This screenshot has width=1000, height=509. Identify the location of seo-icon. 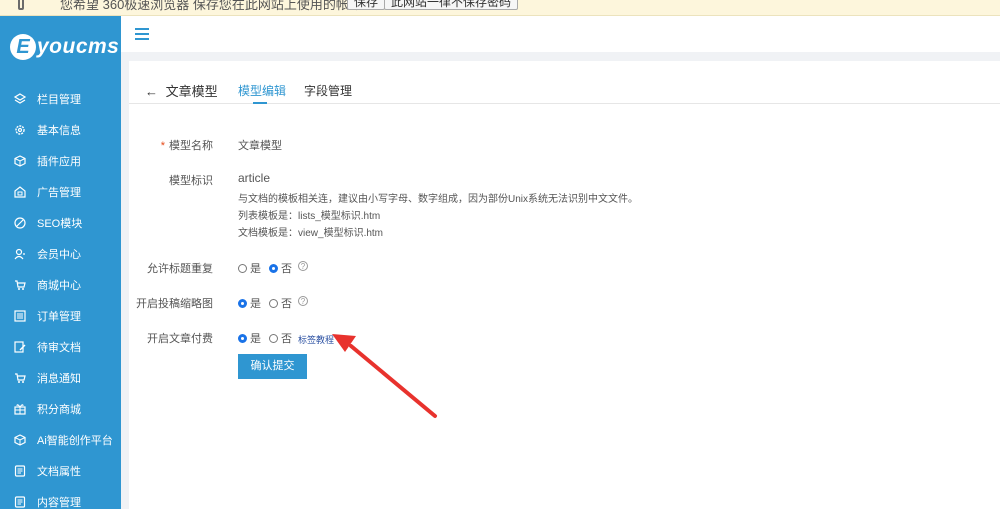
(20, 222).